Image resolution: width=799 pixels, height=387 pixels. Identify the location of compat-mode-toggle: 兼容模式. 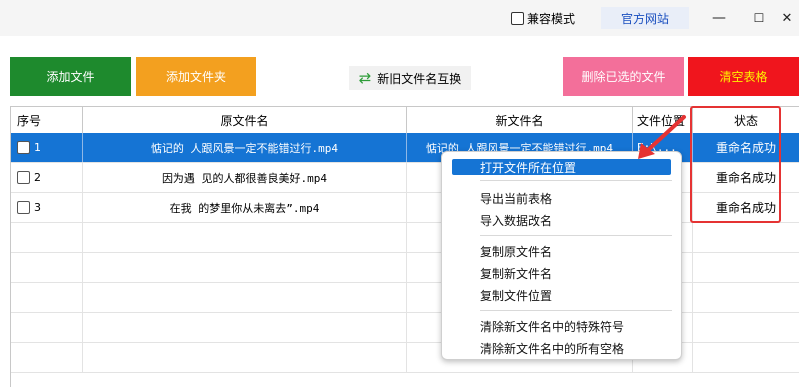
(543, 18).